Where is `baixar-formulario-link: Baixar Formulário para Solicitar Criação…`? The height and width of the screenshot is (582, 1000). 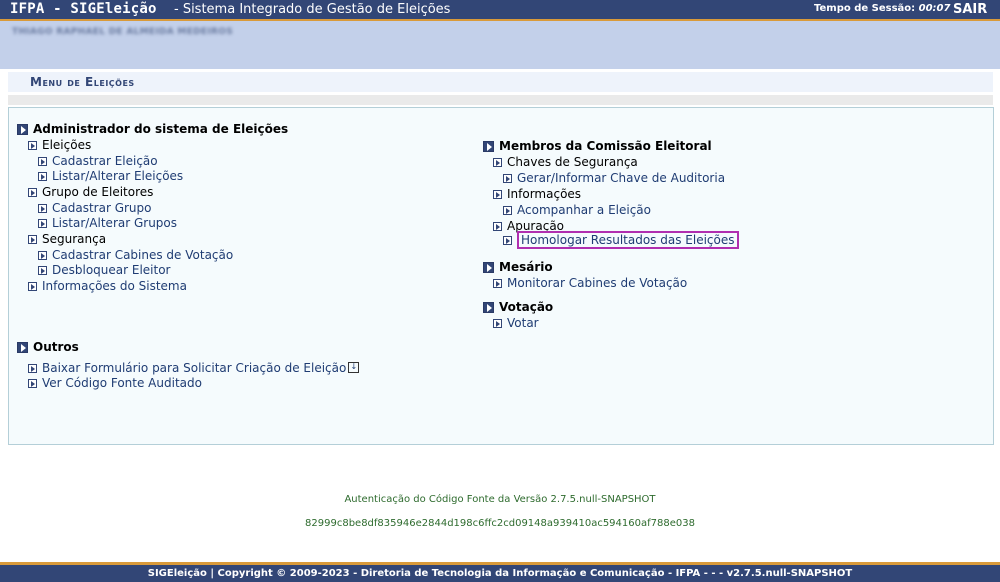
baixar-formulario-link: Baixar Formulário para Solicitar Criação… is located at coordinates (194, 368).